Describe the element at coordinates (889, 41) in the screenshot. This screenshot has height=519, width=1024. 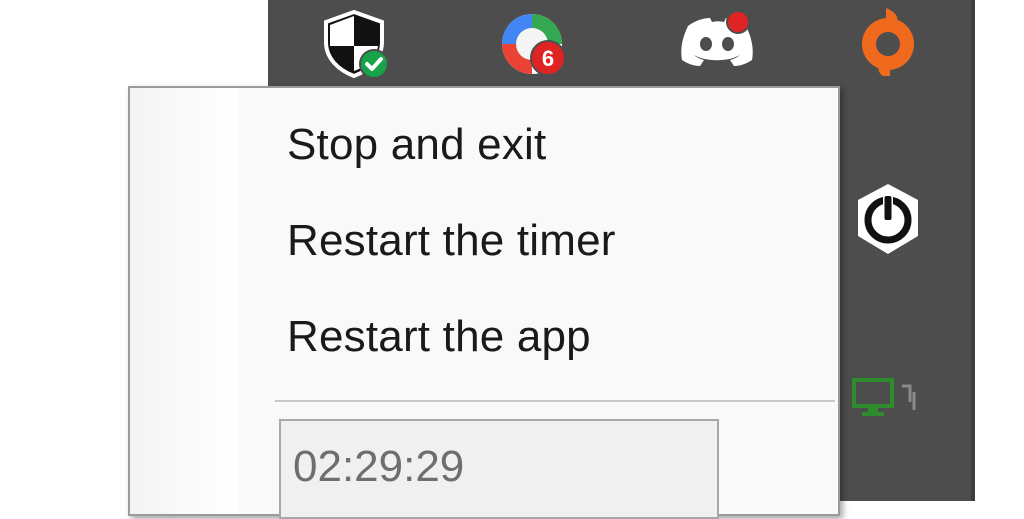
I see `origin-icon` at that location.